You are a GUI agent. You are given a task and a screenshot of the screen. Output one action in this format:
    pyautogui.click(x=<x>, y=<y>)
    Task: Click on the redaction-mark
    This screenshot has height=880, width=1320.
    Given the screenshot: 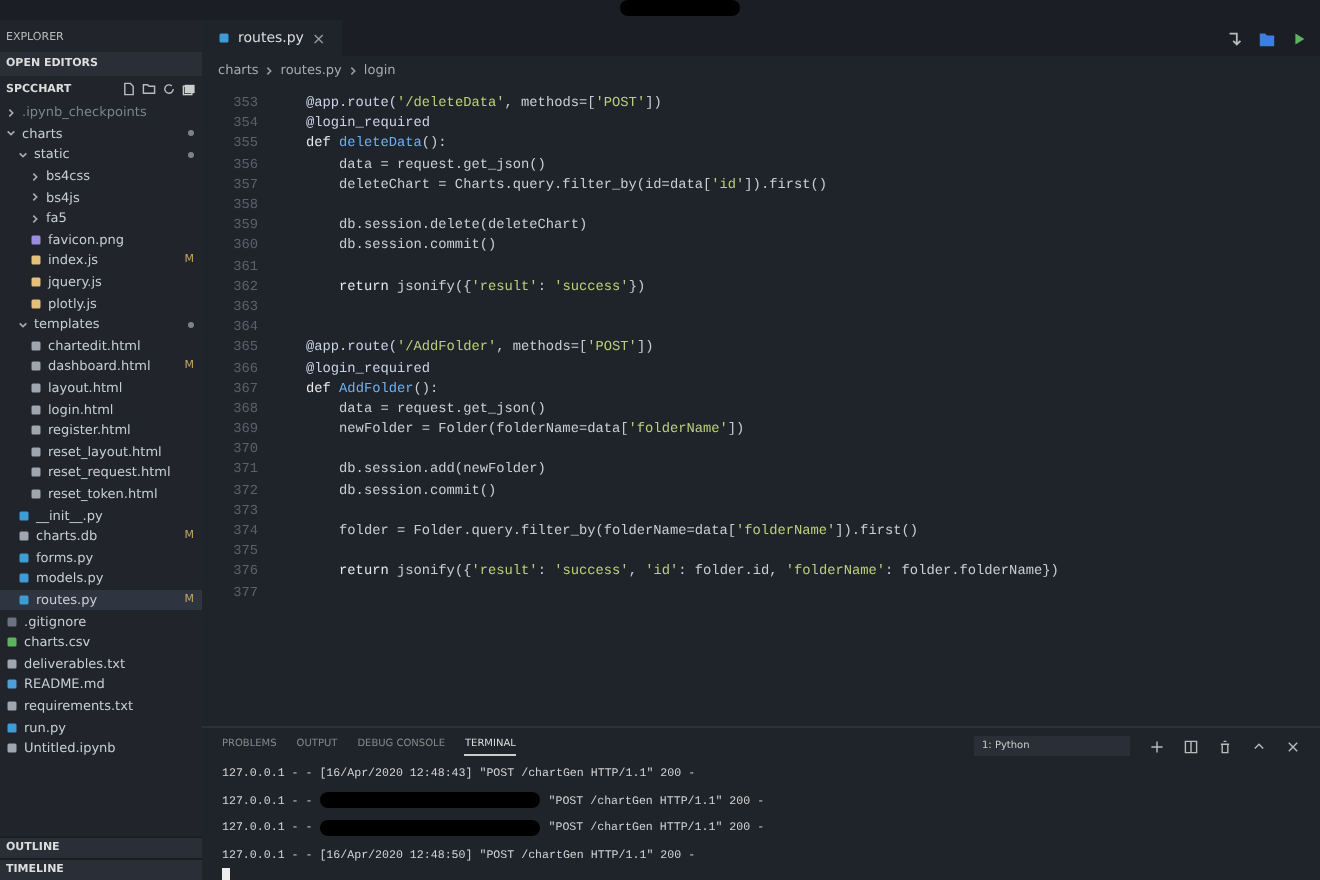 What is the action you would take?
    pyautogui.click(x=680, y=8)
    